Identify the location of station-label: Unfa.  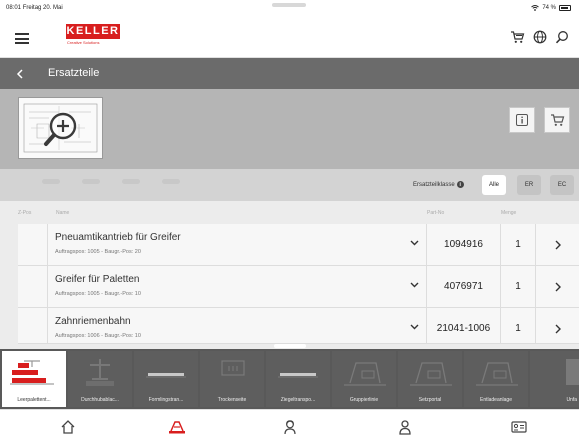
(571, 400).